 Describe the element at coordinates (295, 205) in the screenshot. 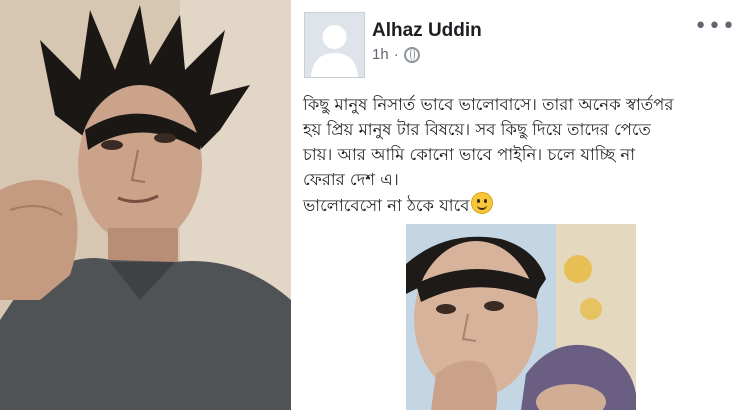

I see `divider` at that location.